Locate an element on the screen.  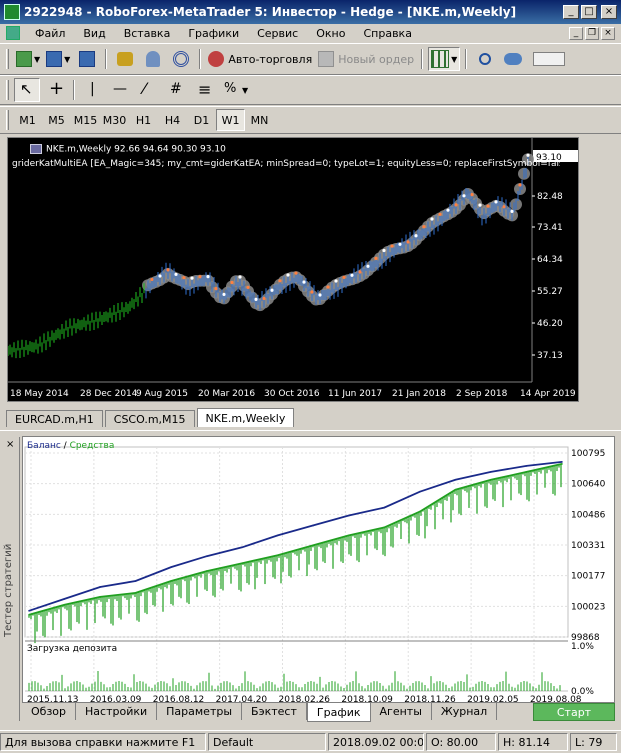
tab-parameters: Параметры is located at coordinates (200, 711).